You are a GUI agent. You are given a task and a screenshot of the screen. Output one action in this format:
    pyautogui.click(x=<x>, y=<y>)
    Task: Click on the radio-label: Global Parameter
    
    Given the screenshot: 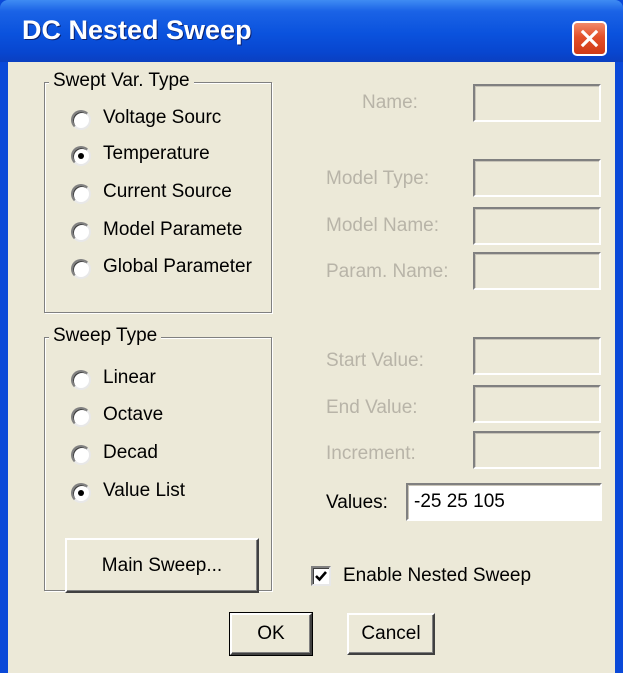 What is the action you would take?
    pyautogui.click(x=177, y=266)
    